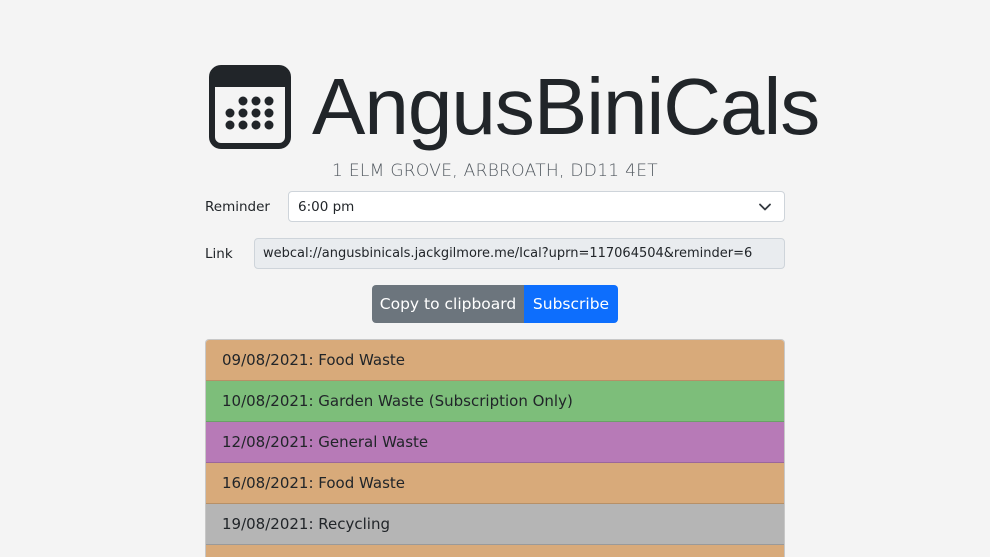  What do you see at coordinates (536, 206) in the screenshot?
I see `reminder-select: 6:00 pm` at bounding box center [536, 206].